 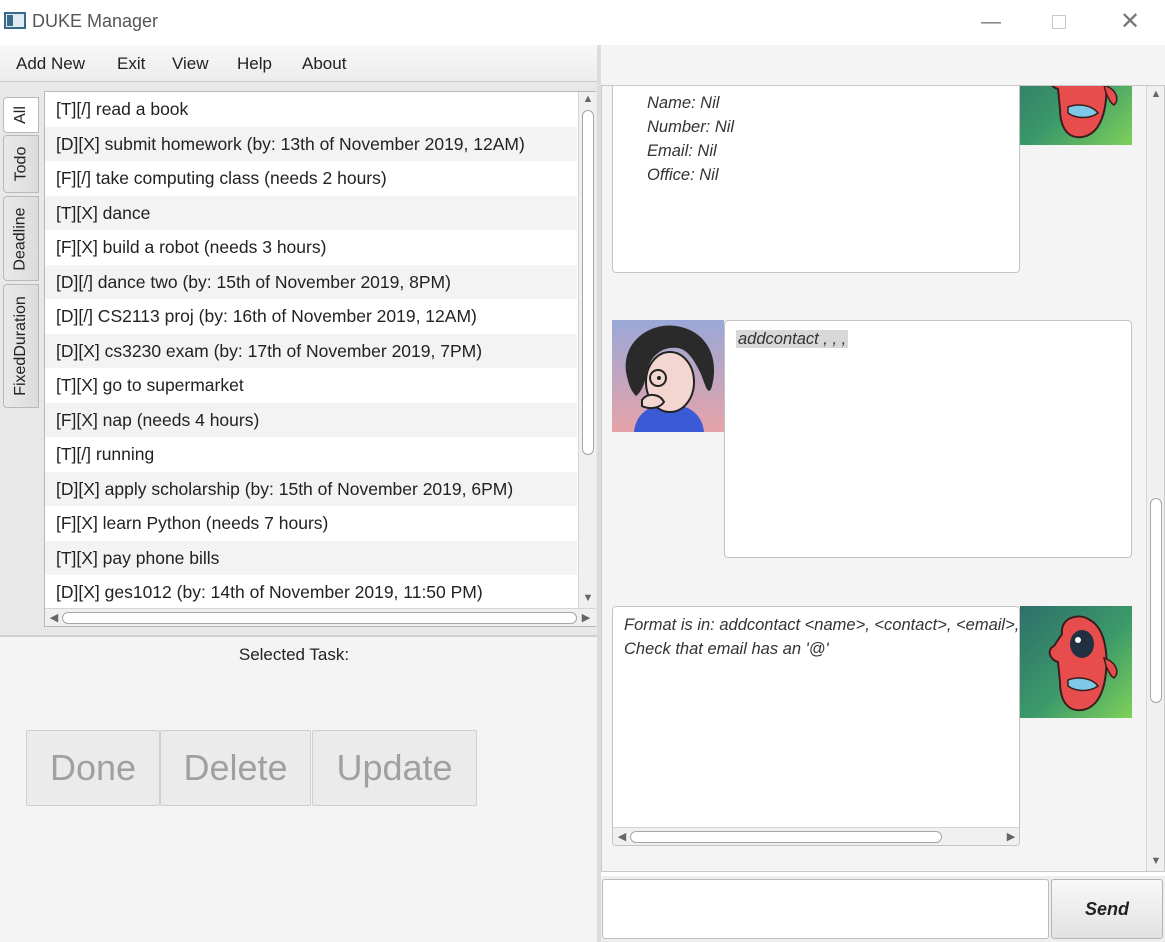 I want to click on tab-todo: Todo, so click(x=21, y=164).